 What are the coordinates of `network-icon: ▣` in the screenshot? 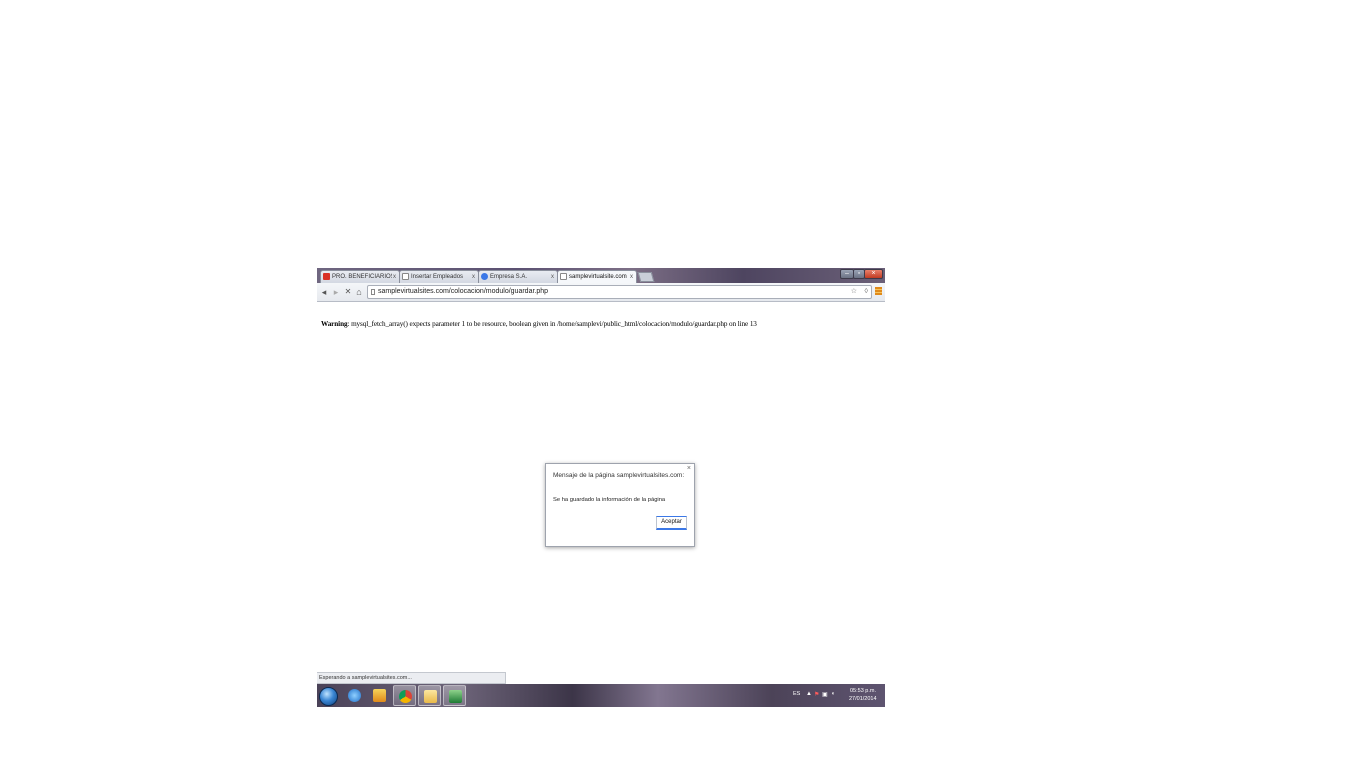 It's located at (825, 694).